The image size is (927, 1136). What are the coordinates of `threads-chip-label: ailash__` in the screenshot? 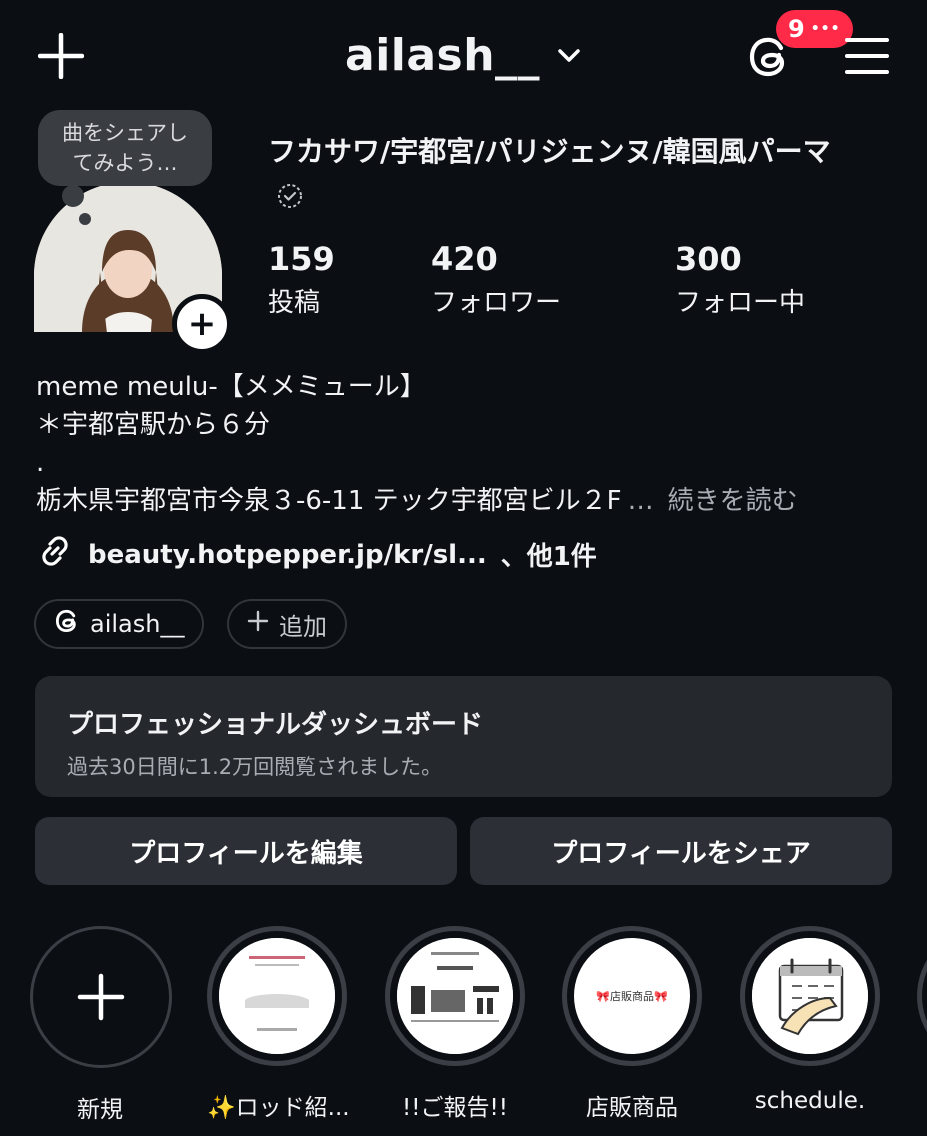 It's located at (137, 624).